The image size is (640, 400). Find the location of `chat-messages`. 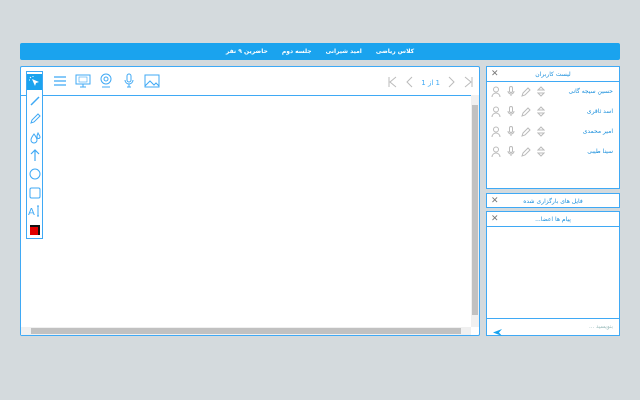

chat-messages is located at coordinates (553, 273).